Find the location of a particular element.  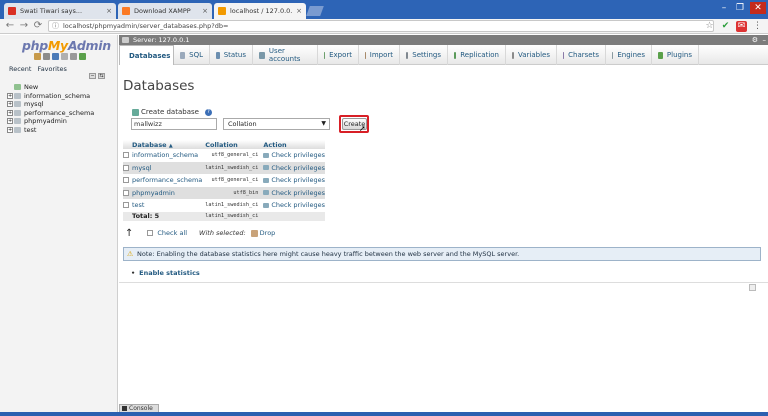

database-link: information_schema is located at coordinates (166, 155).